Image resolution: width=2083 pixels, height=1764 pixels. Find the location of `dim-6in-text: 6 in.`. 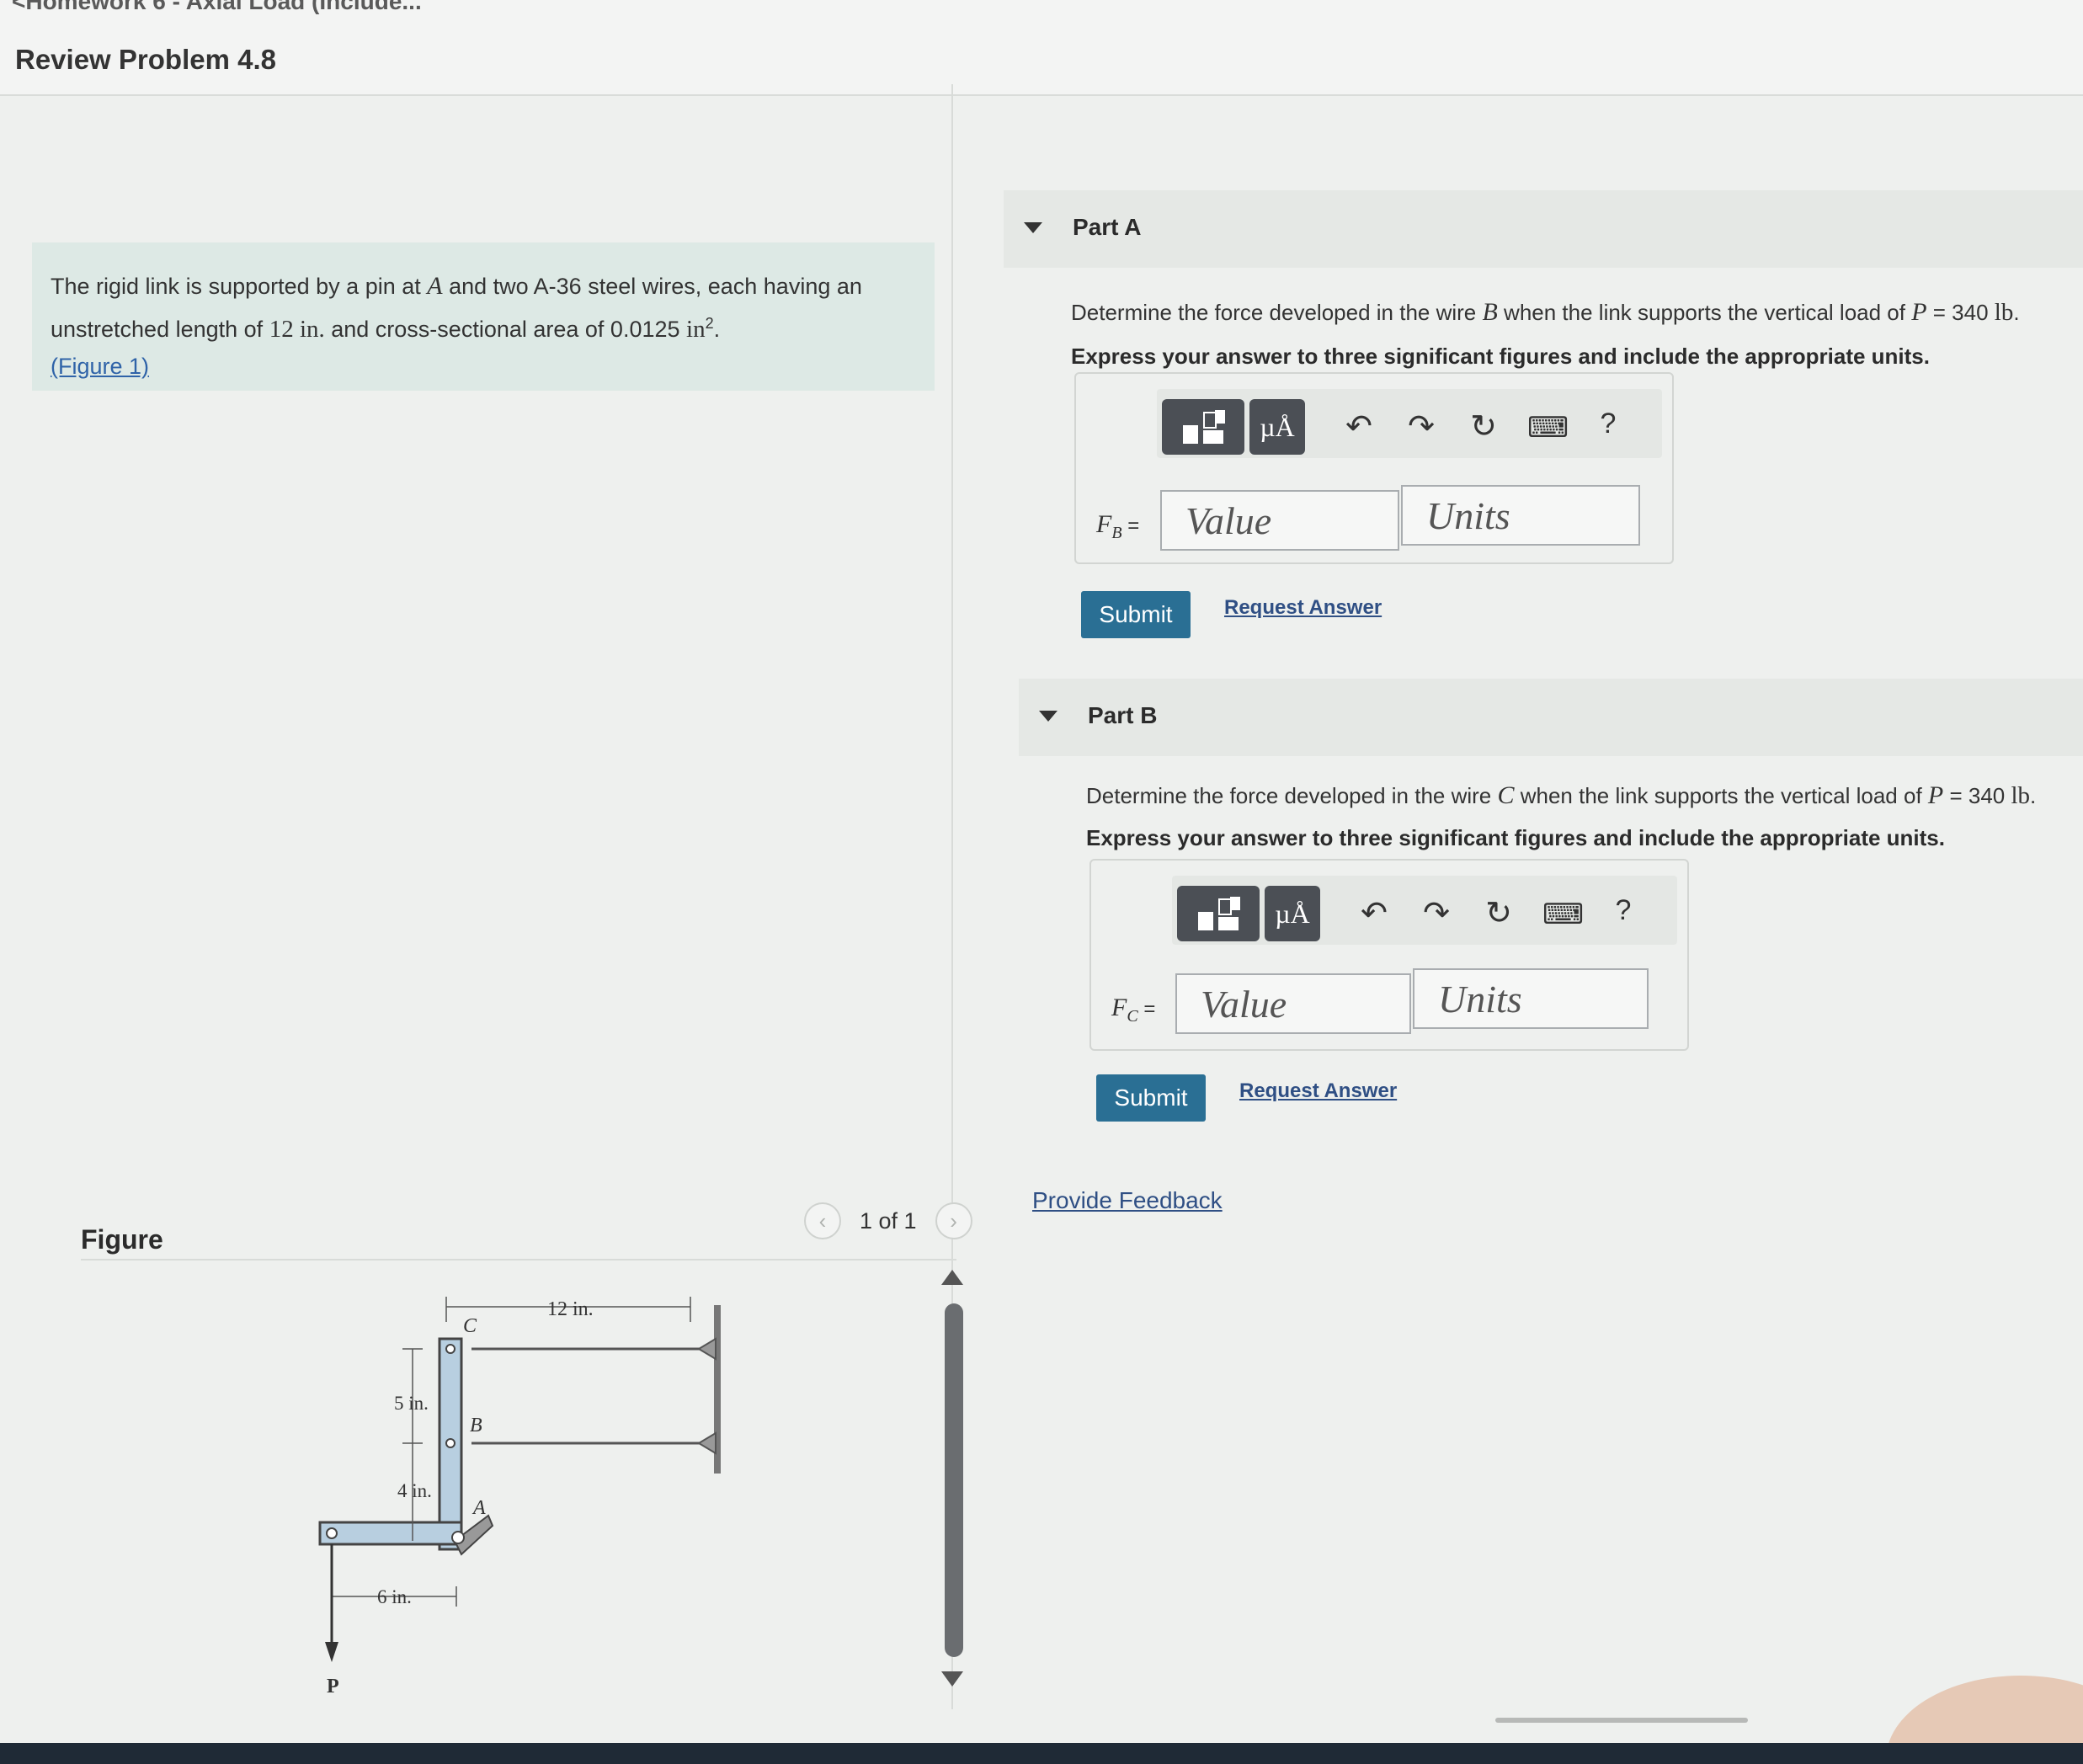

dim-6in-text: 6 in. is located at coordinates (395, 1596).